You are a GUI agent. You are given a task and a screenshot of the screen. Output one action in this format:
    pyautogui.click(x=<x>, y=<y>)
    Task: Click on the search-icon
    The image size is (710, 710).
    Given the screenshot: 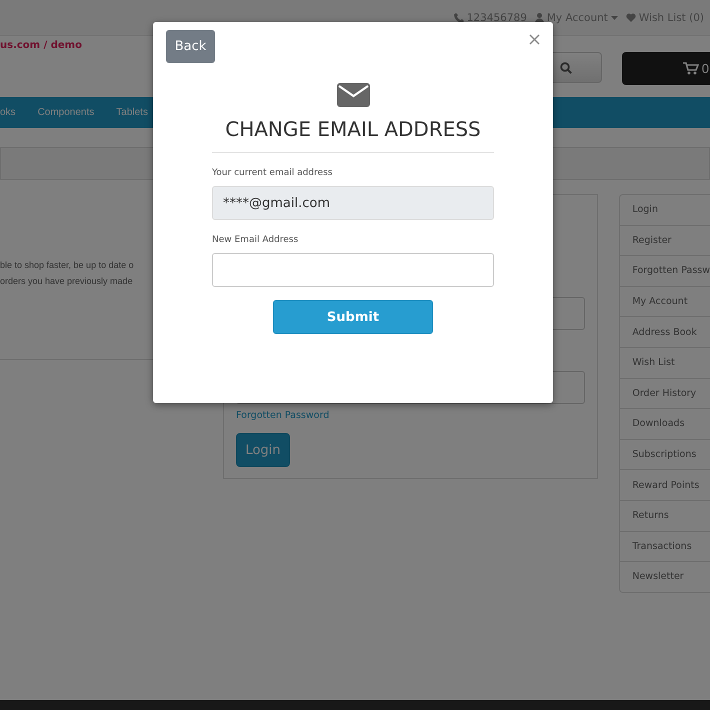 What is the action you would take?
    pyautogui.click(x=566, y=68)
    